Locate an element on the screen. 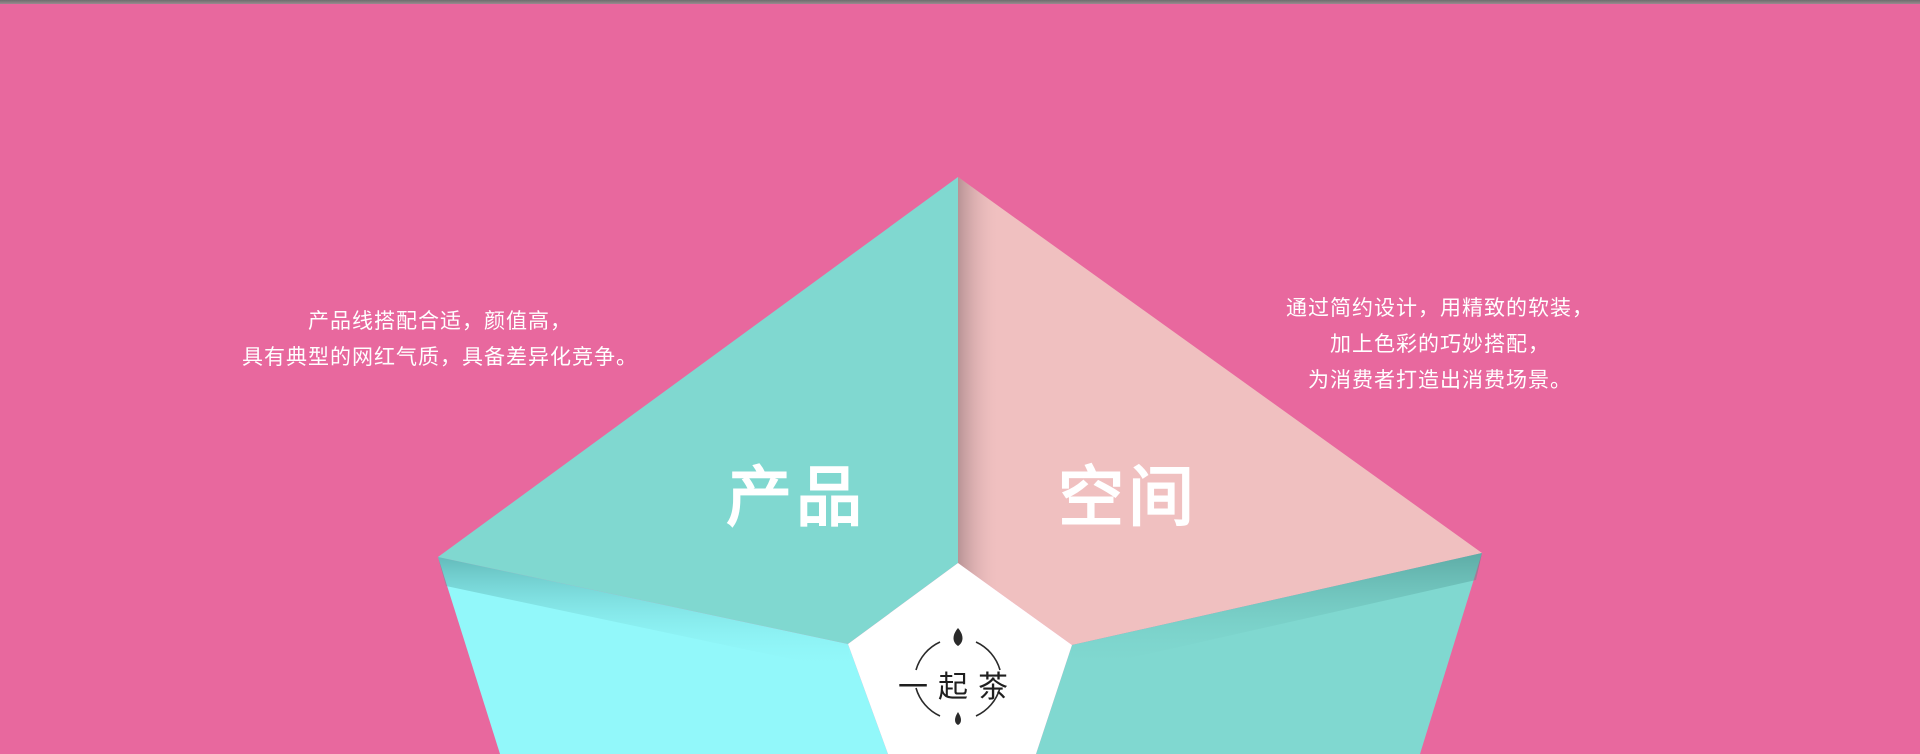 The image size is (1920, 754). space-description-line-2: 加上色彩的巧妙搭配， is located at coordinates (1440, 344).